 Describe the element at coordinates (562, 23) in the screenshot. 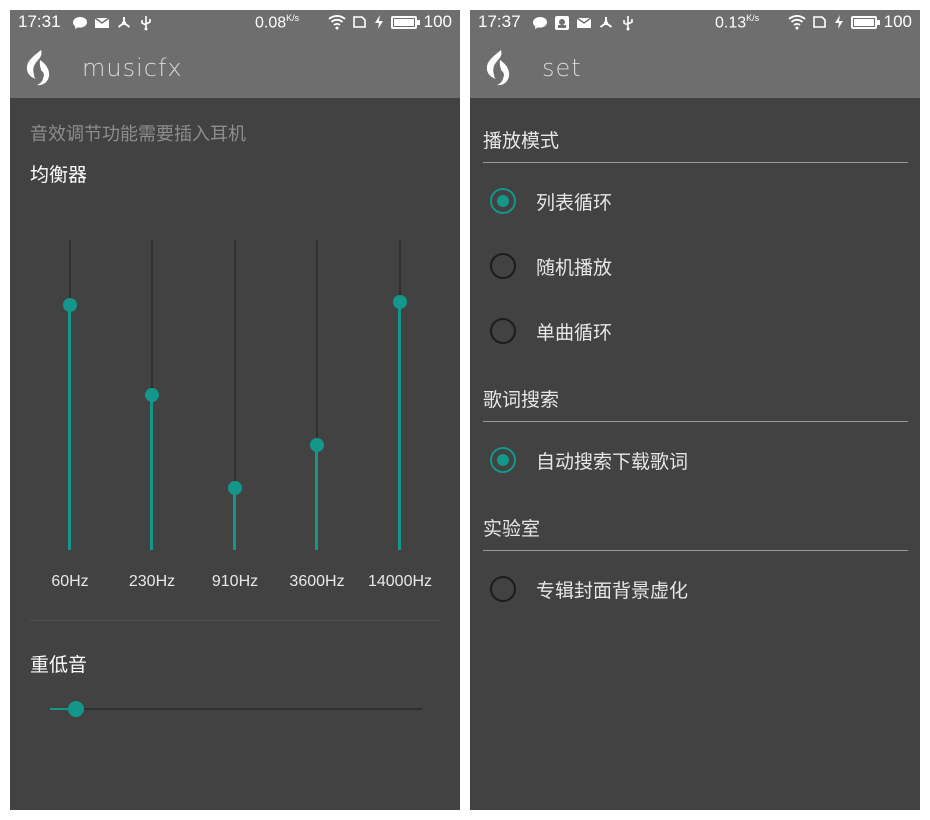

I see `notification-icon` at that location.